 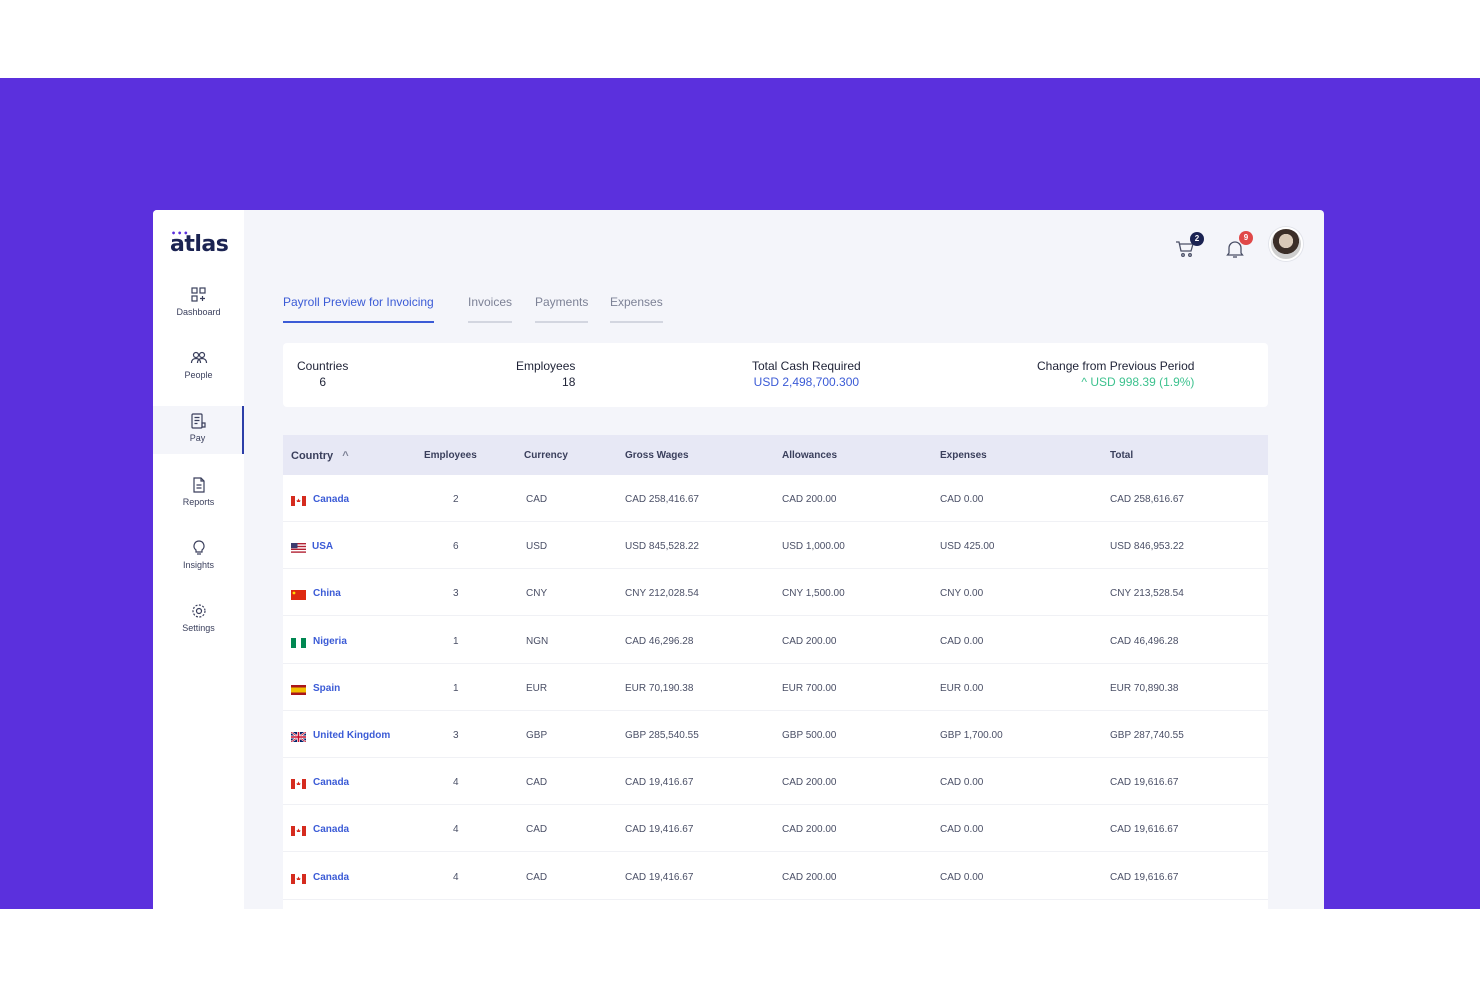 I want to click on logo-dots: •••, so click(x=180, y=233).